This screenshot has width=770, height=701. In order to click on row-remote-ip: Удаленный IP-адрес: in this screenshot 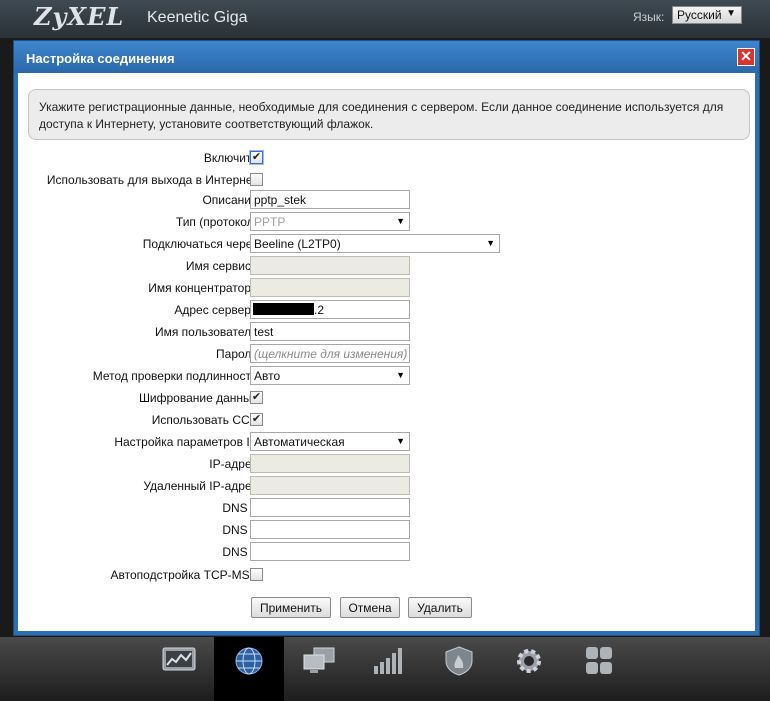, I will do `click(386, 485)`.